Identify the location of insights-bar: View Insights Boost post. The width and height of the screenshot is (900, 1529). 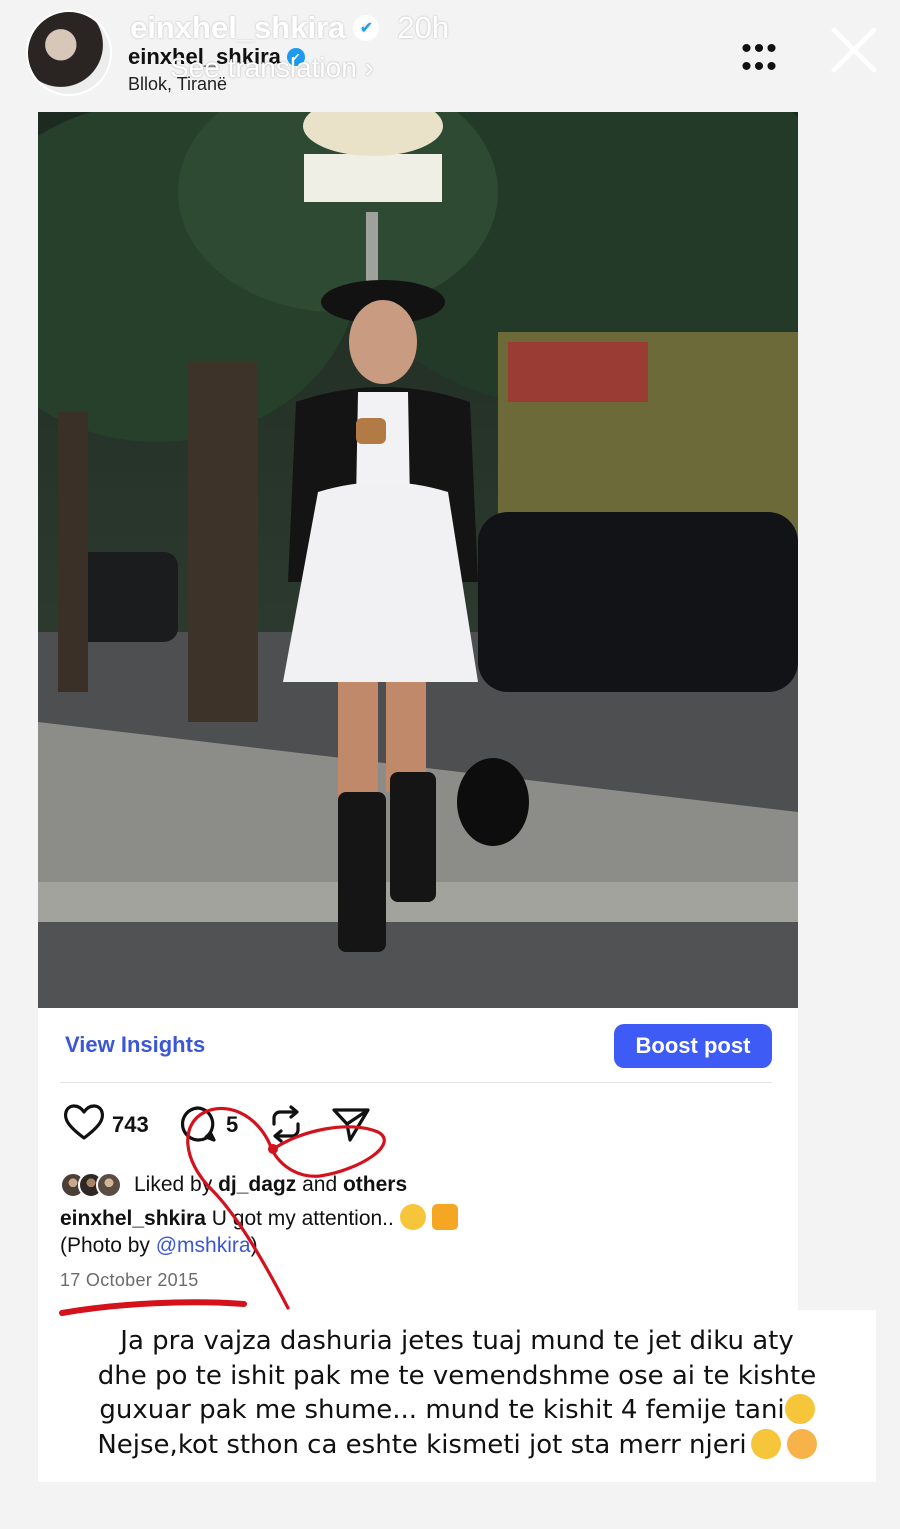
(418, 1048).